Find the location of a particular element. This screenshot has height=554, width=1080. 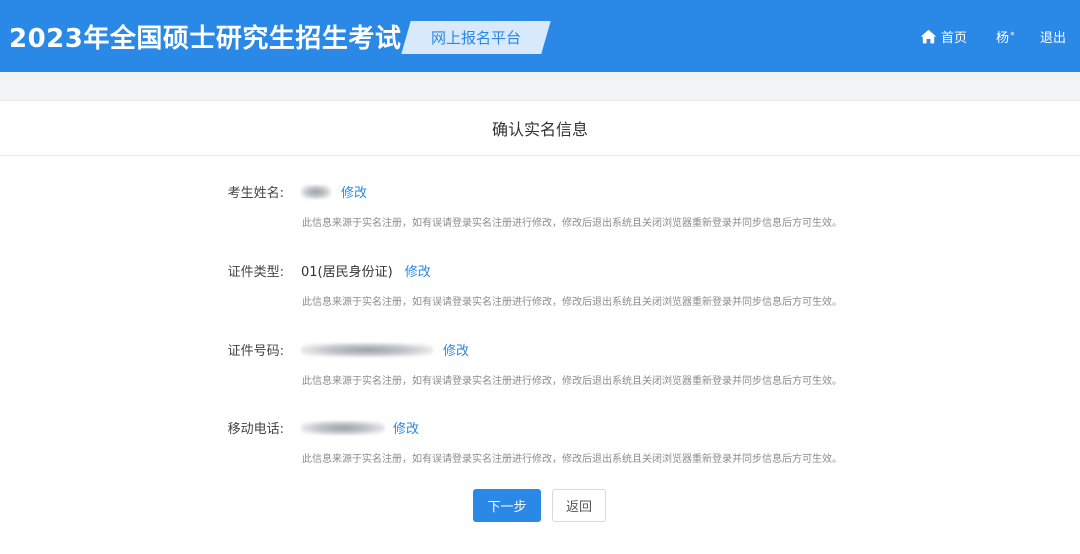

nav-home-label: 首页 is located at coordinates (954, 38).